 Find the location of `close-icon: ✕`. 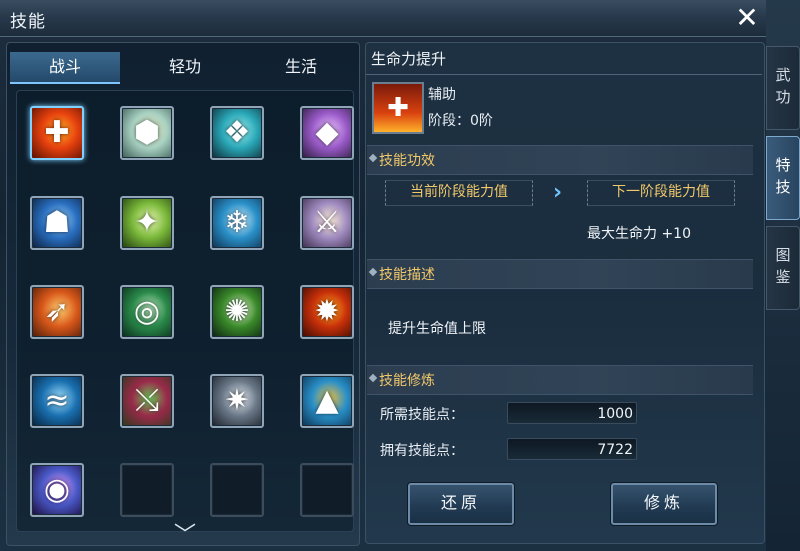

close-icon: ✕ is located at coordinates (747, 19).